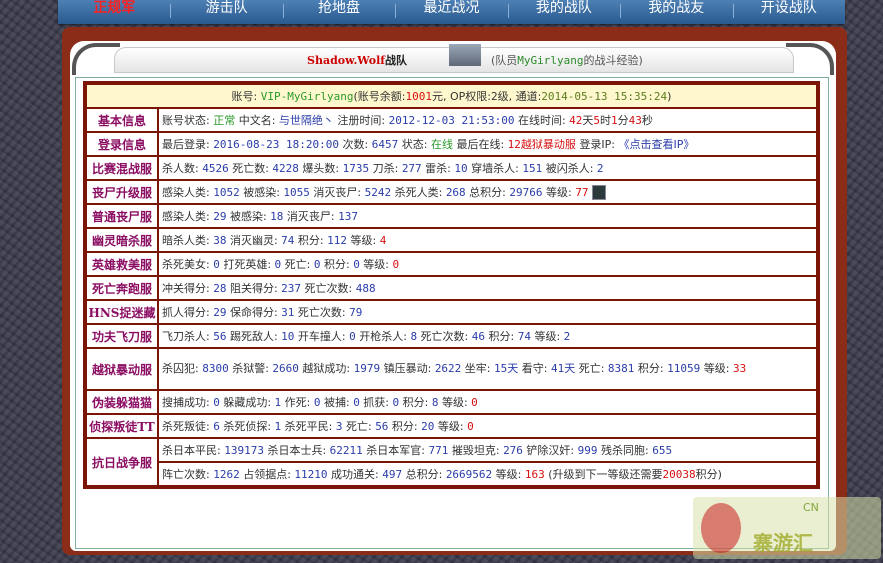 This screenshot has width=883, height=563. Describe the element at coordinates (296, 450) in the screenshot. I see `stat-label-text: 杀日本士兵:` at that location.